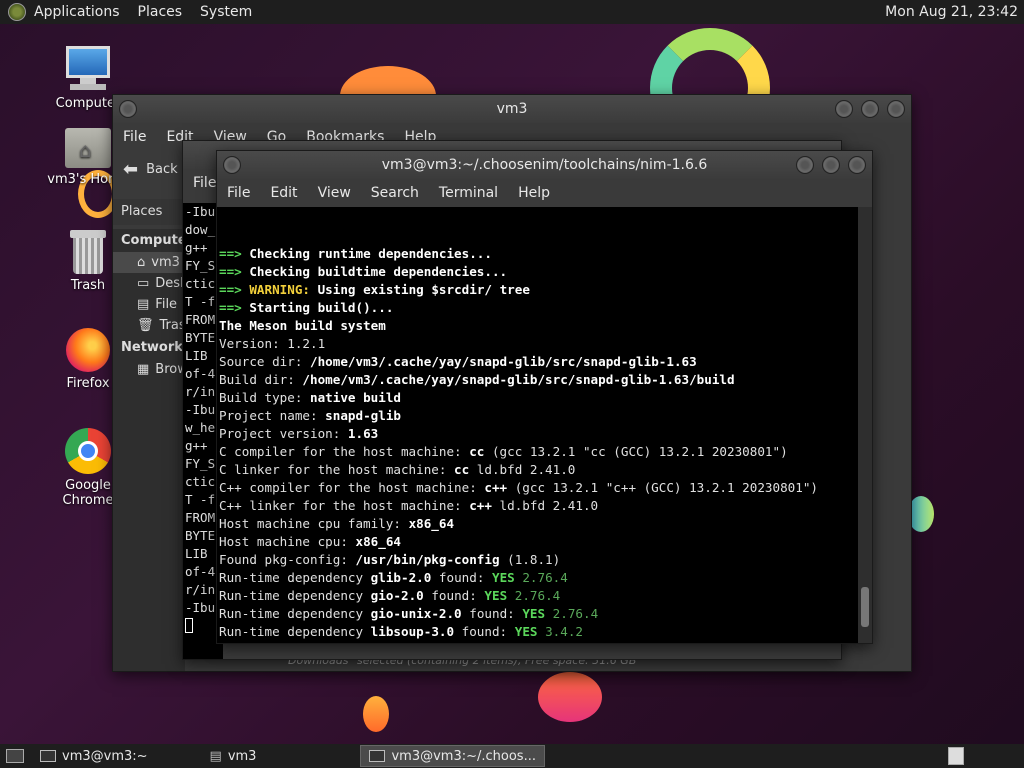  What do you see at coordinates (283, 193) in the screenshot?
I see `menu-edit: Edit` at bounding box center [283, 193].